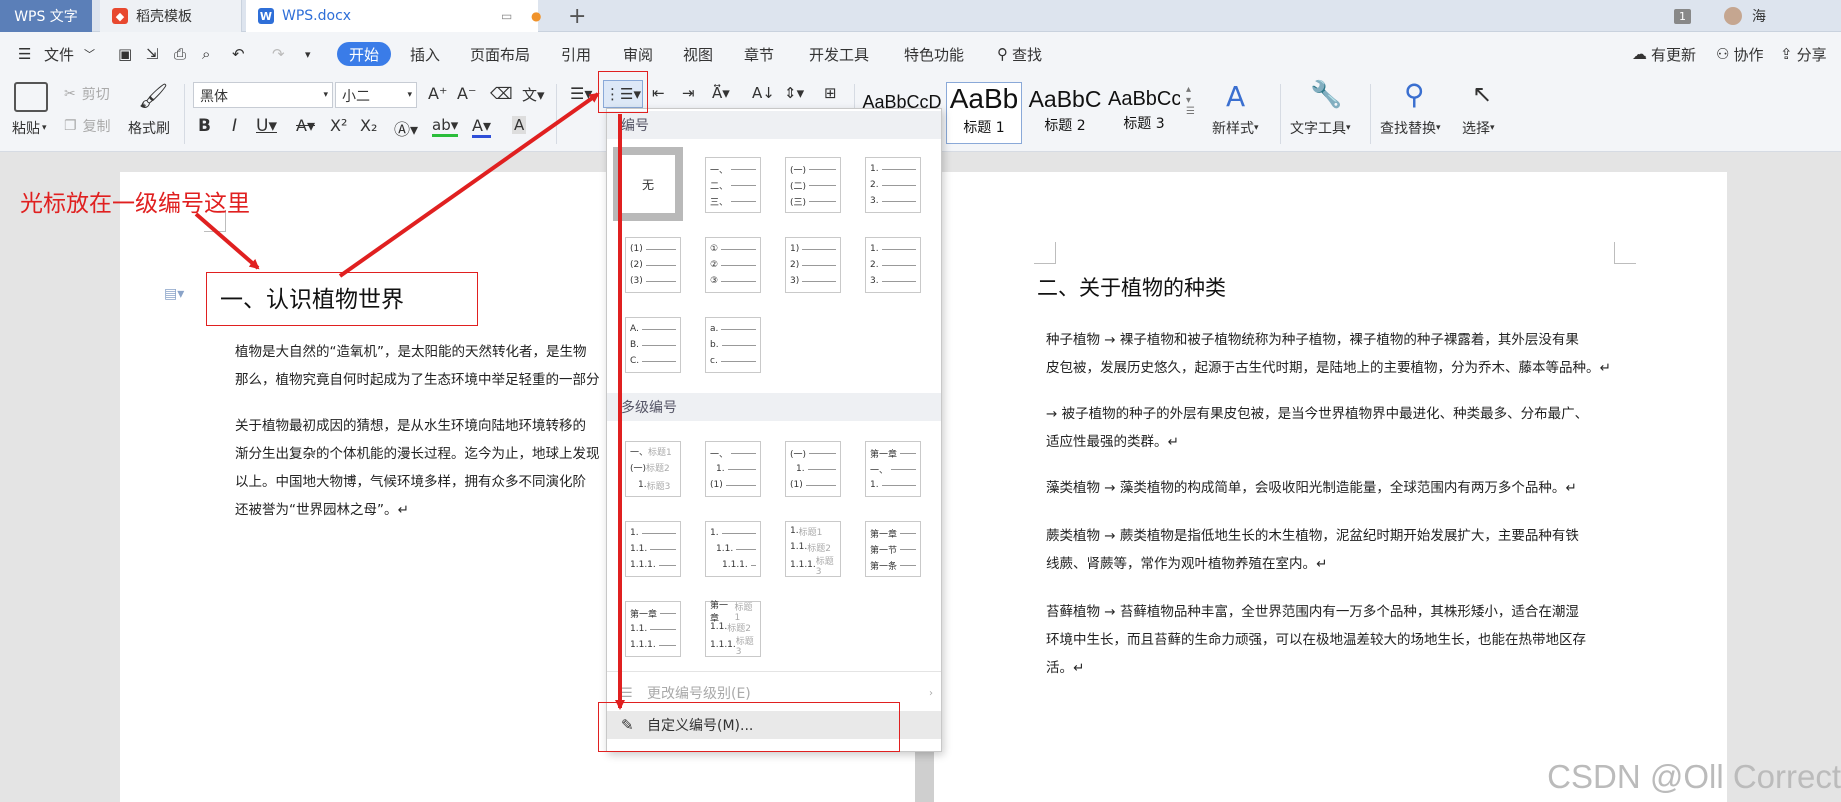  I want to click on font-size-select: 小二 ▾, so click(376, 95).